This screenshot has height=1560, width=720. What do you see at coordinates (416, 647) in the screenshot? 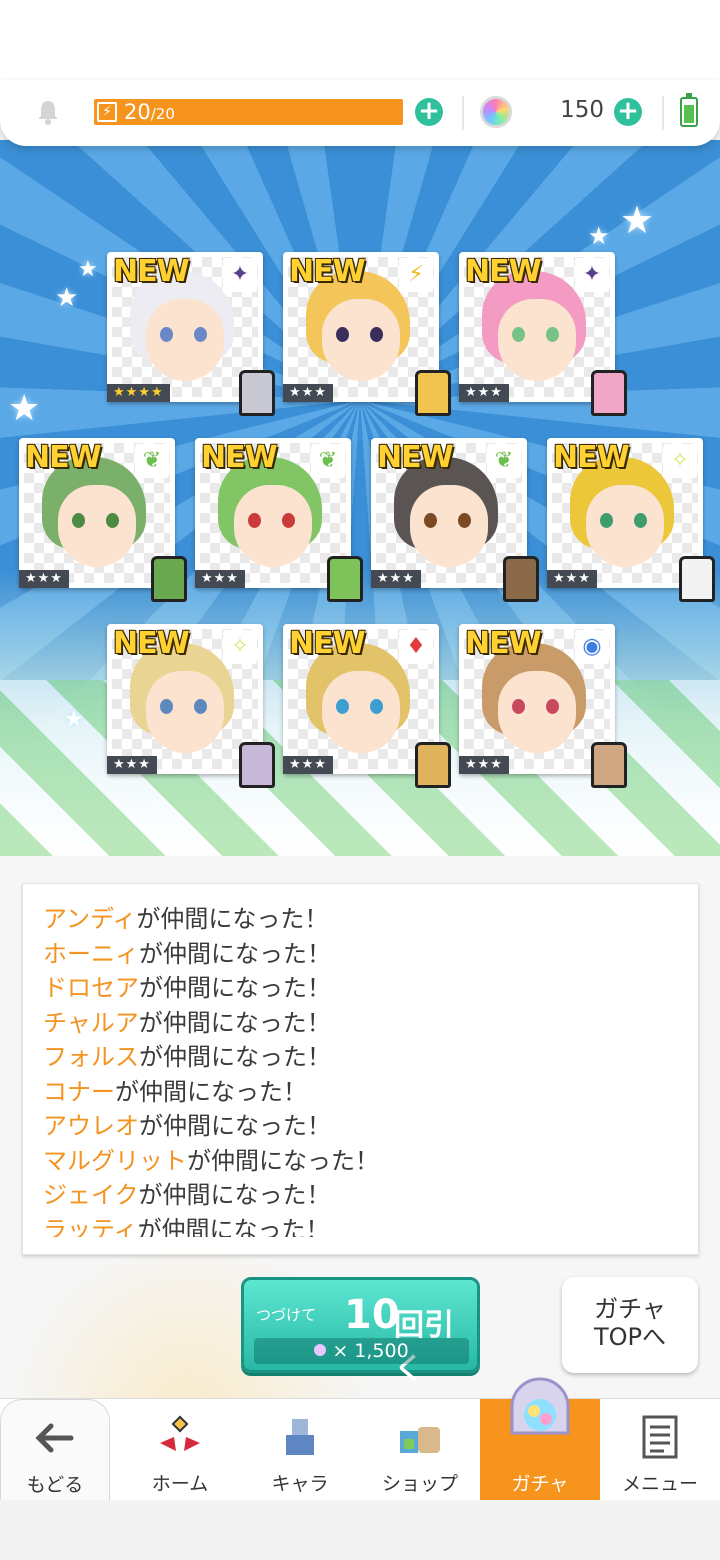
I see `attribute-icon: ♦` at bounding box center [416, 647].